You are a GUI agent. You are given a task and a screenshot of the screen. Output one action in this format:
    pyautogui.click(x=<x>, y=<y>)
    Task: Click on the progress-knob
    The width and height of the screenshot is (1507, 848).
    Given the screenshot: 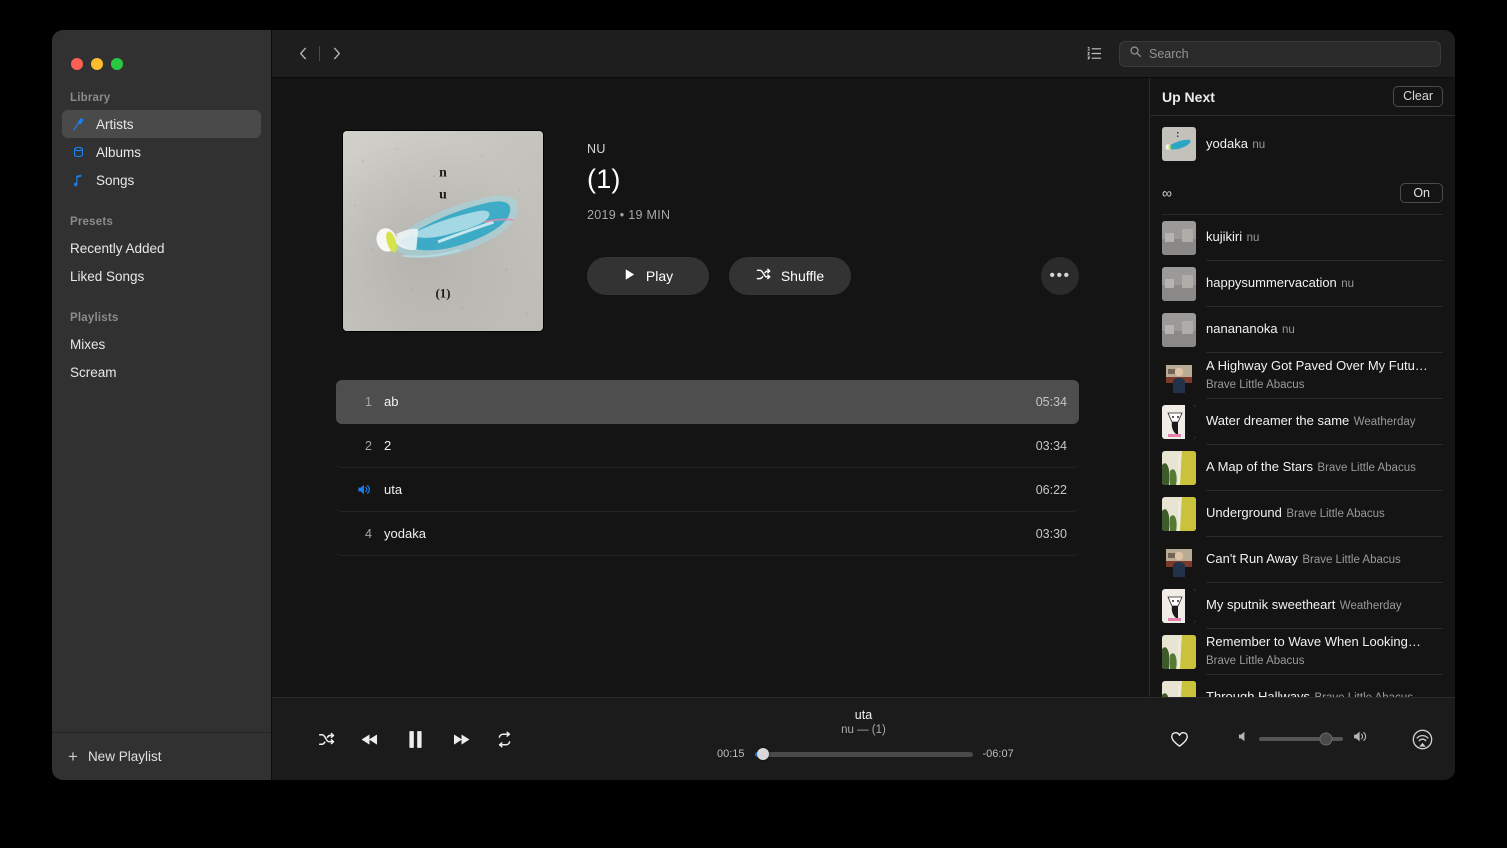 What is the action you would take?
    pyautogui.click(x=763, y=754)
    